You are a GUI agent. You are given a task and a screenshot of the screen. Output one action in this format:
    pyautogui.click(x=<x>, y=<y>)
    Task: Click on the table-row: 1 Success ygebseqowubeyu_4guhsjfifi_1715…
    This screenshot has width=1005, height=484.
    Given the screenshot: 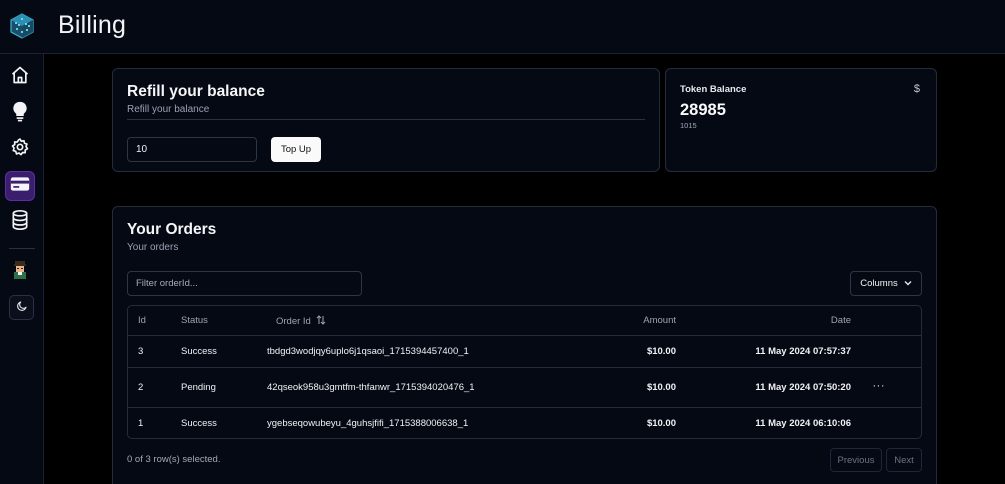 What is the action you would take?
    pyautogui.click(x=524, y=423)
    